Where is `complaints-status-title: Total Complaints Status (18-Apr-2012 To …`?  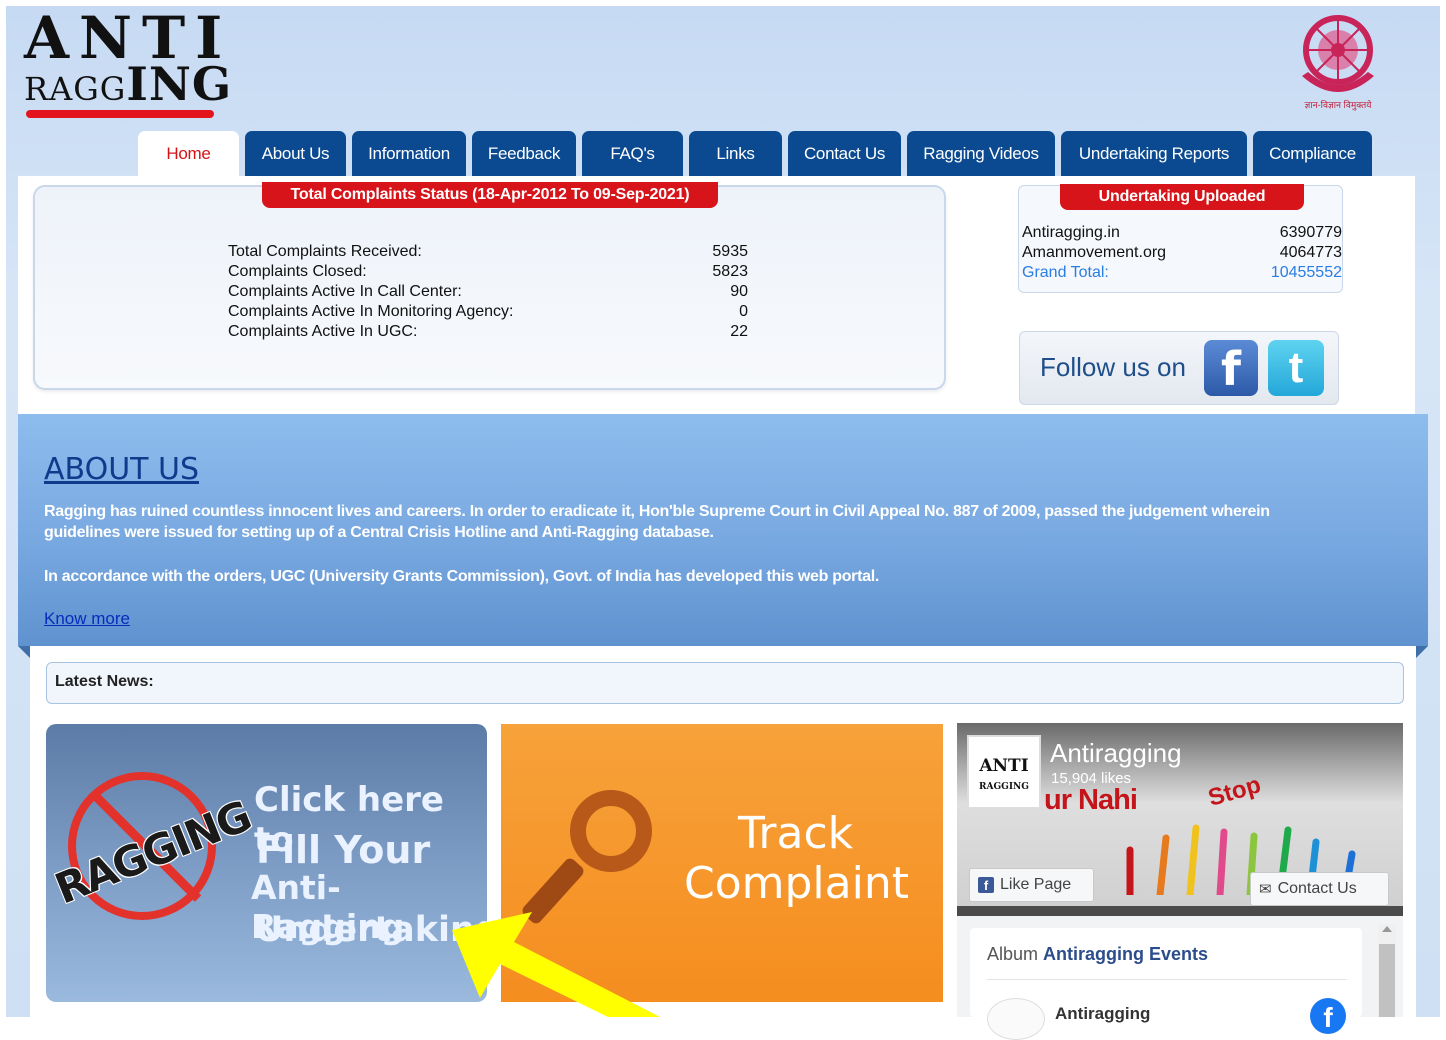 complaints-status-title: Total Complaints Status (18-Apr-2012 To … is located at coordinates (490, 195).